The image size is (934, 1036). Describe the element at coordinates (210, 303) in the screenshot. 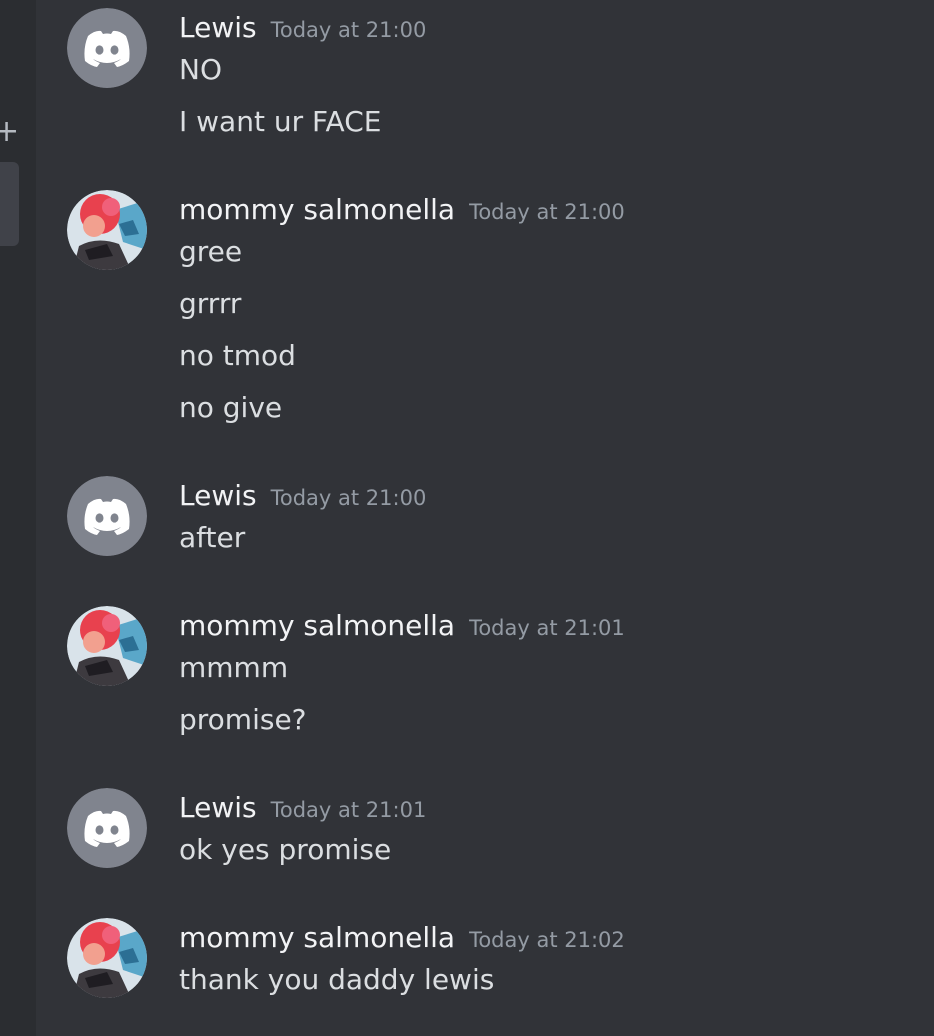

I see `message-text: grrrr` at that location.